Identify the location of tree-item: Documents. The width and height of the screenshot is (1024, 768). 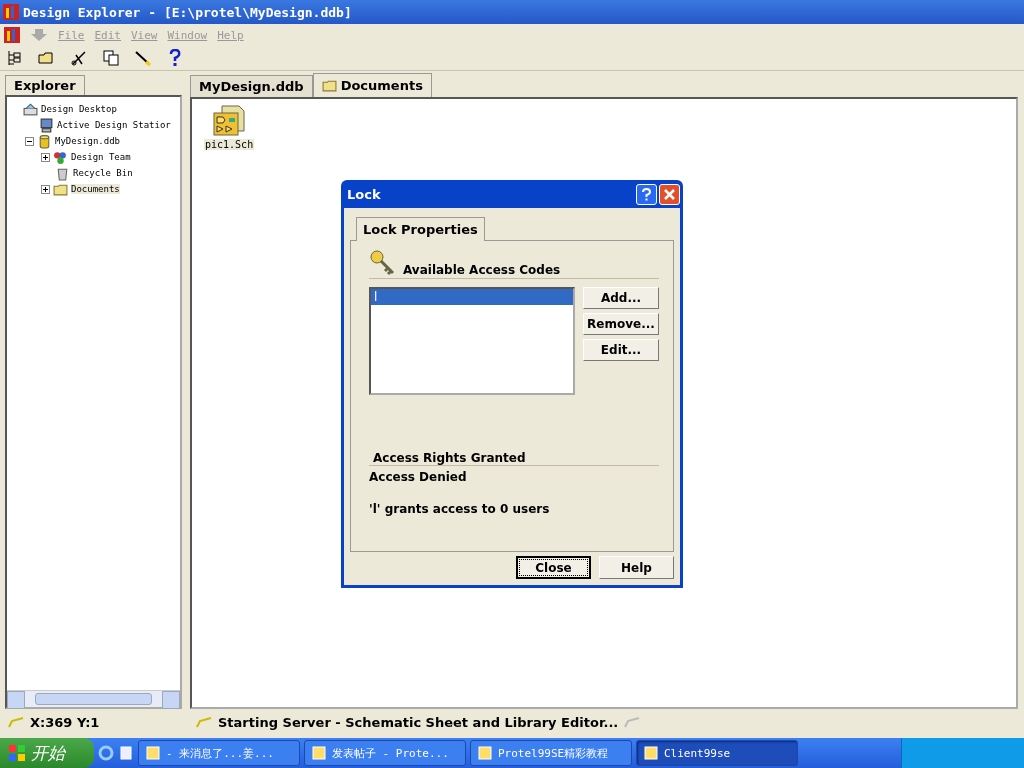
(95, 189).